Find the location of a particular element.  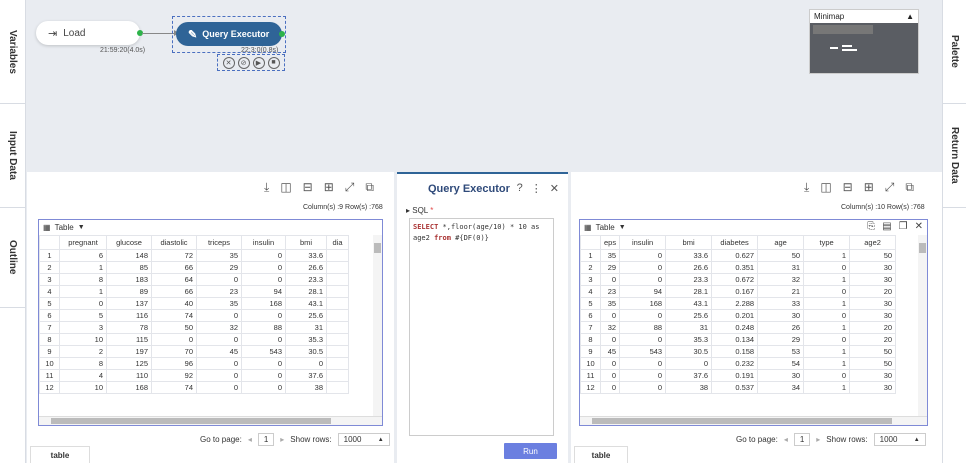

table-row: 3 0 0 23.3 0.672 32 1 30 is located at coordinates (738, 279).